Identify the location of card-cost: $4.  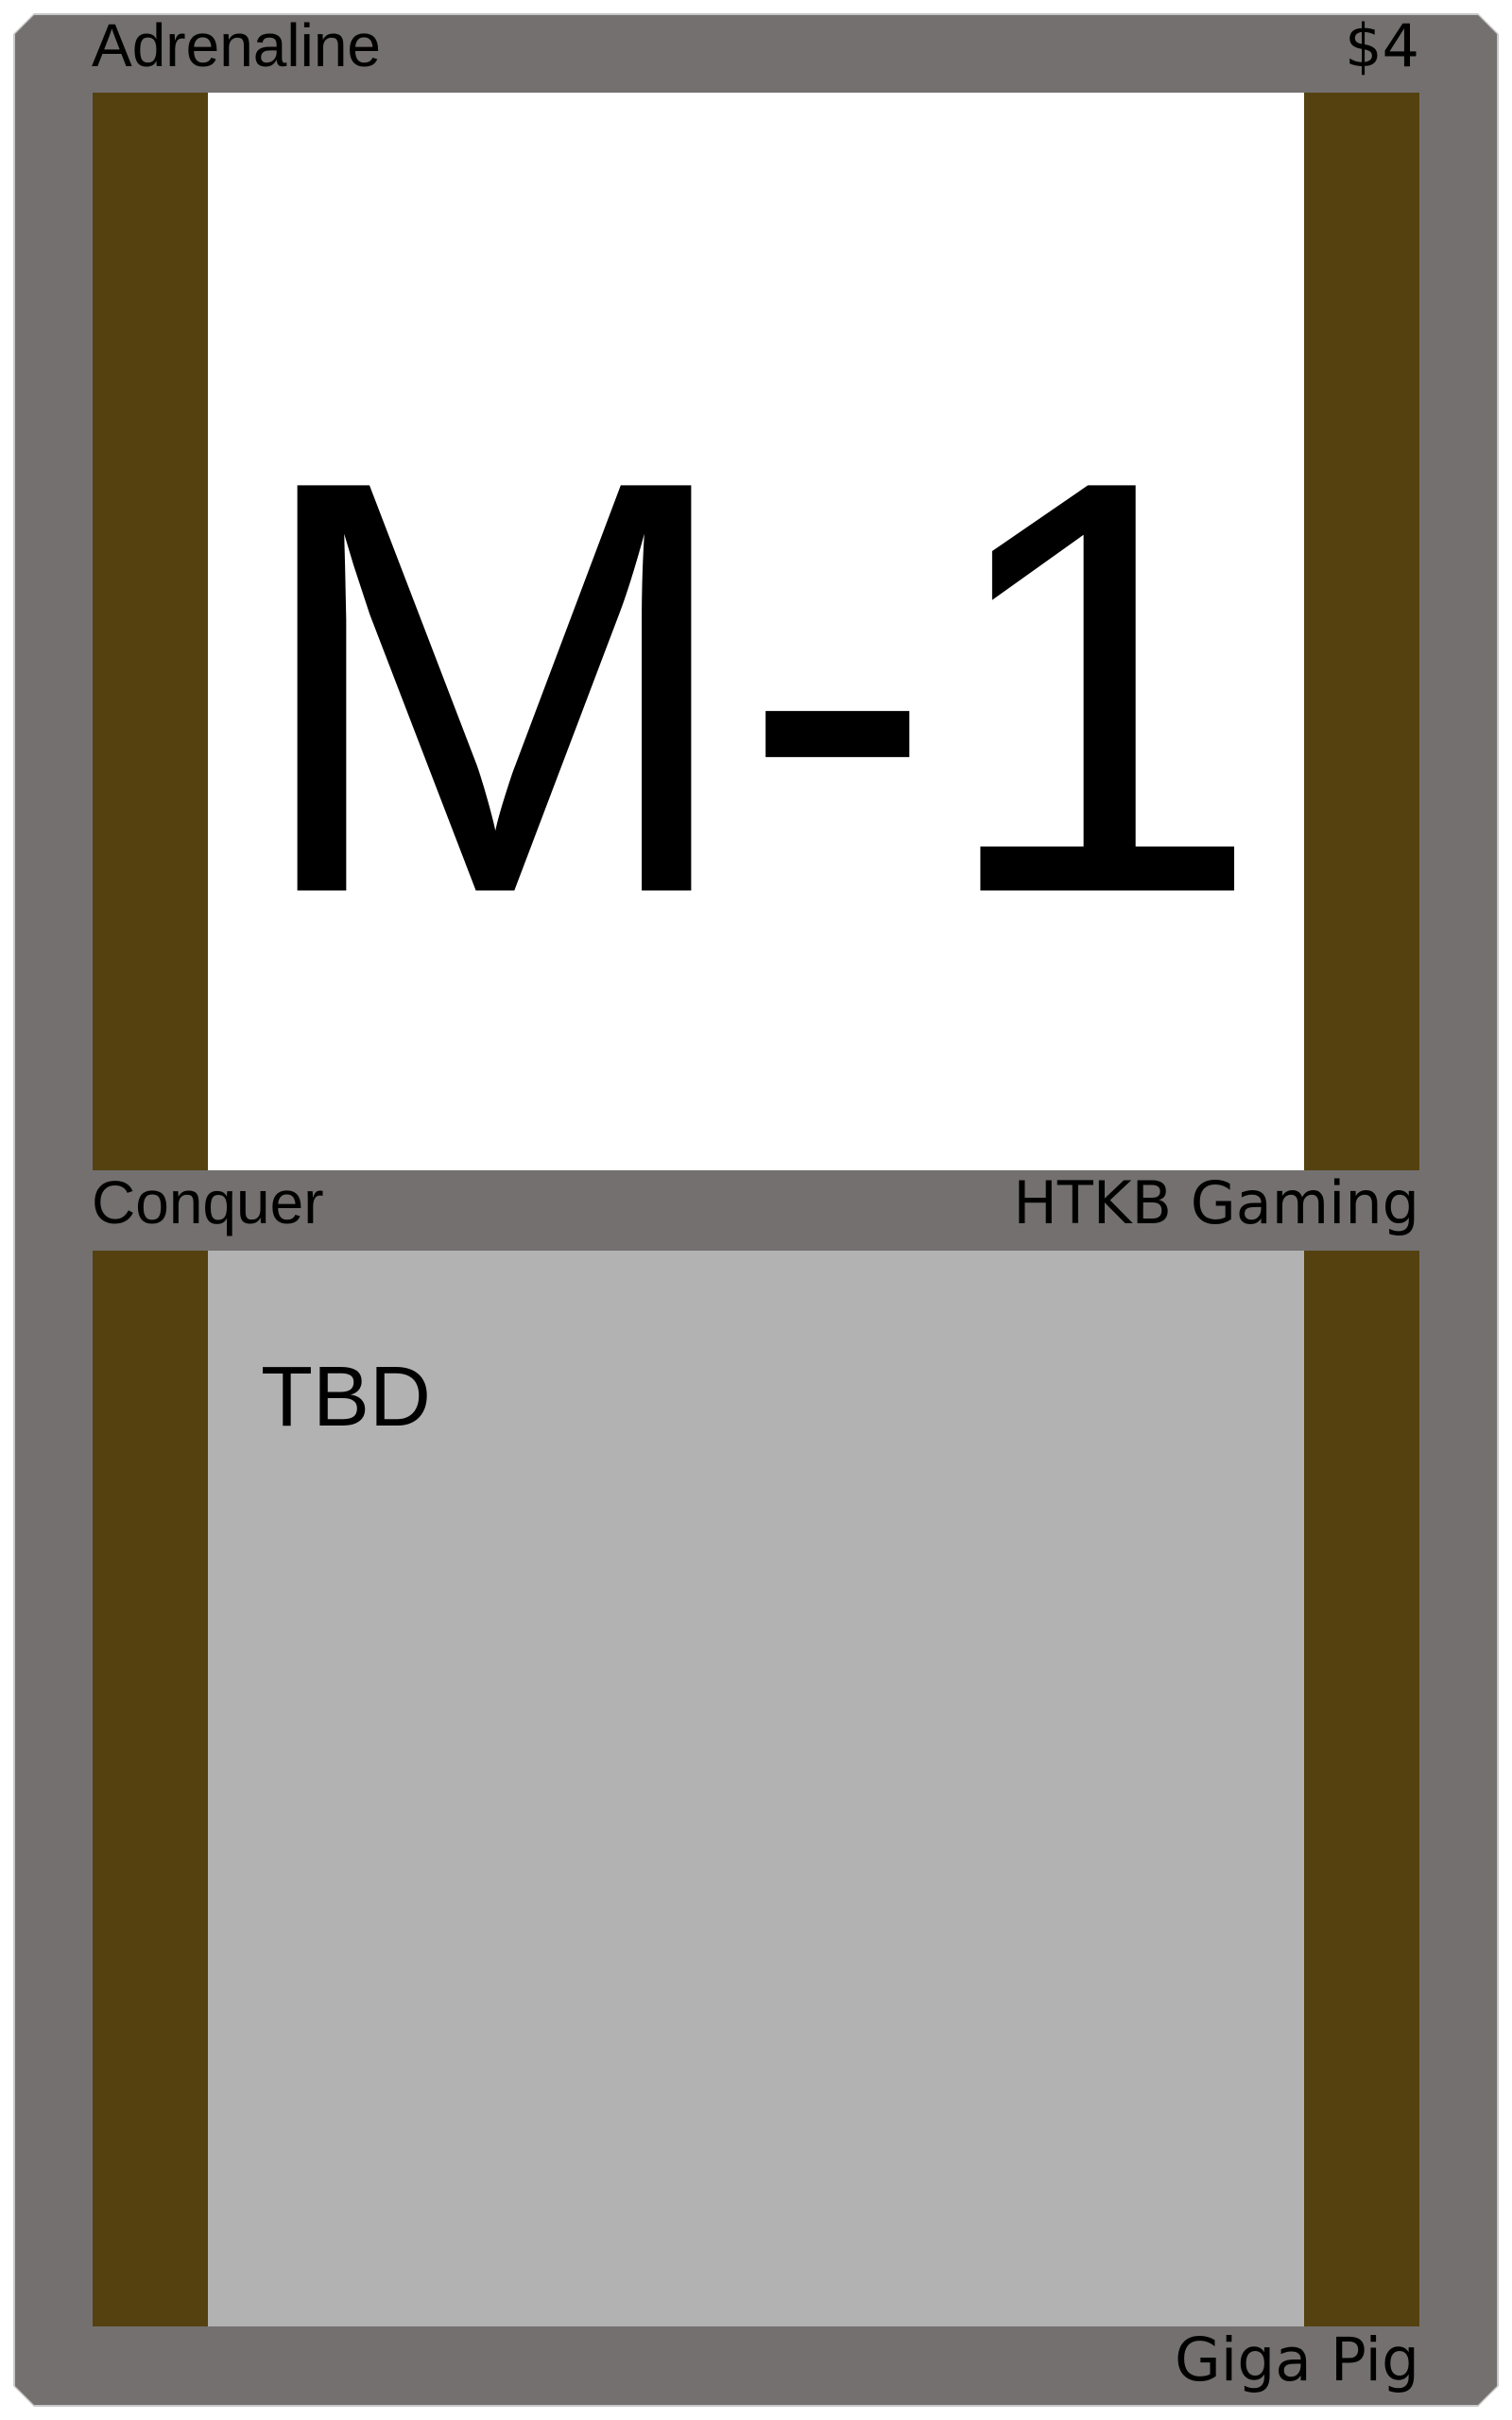
(1382, 45).